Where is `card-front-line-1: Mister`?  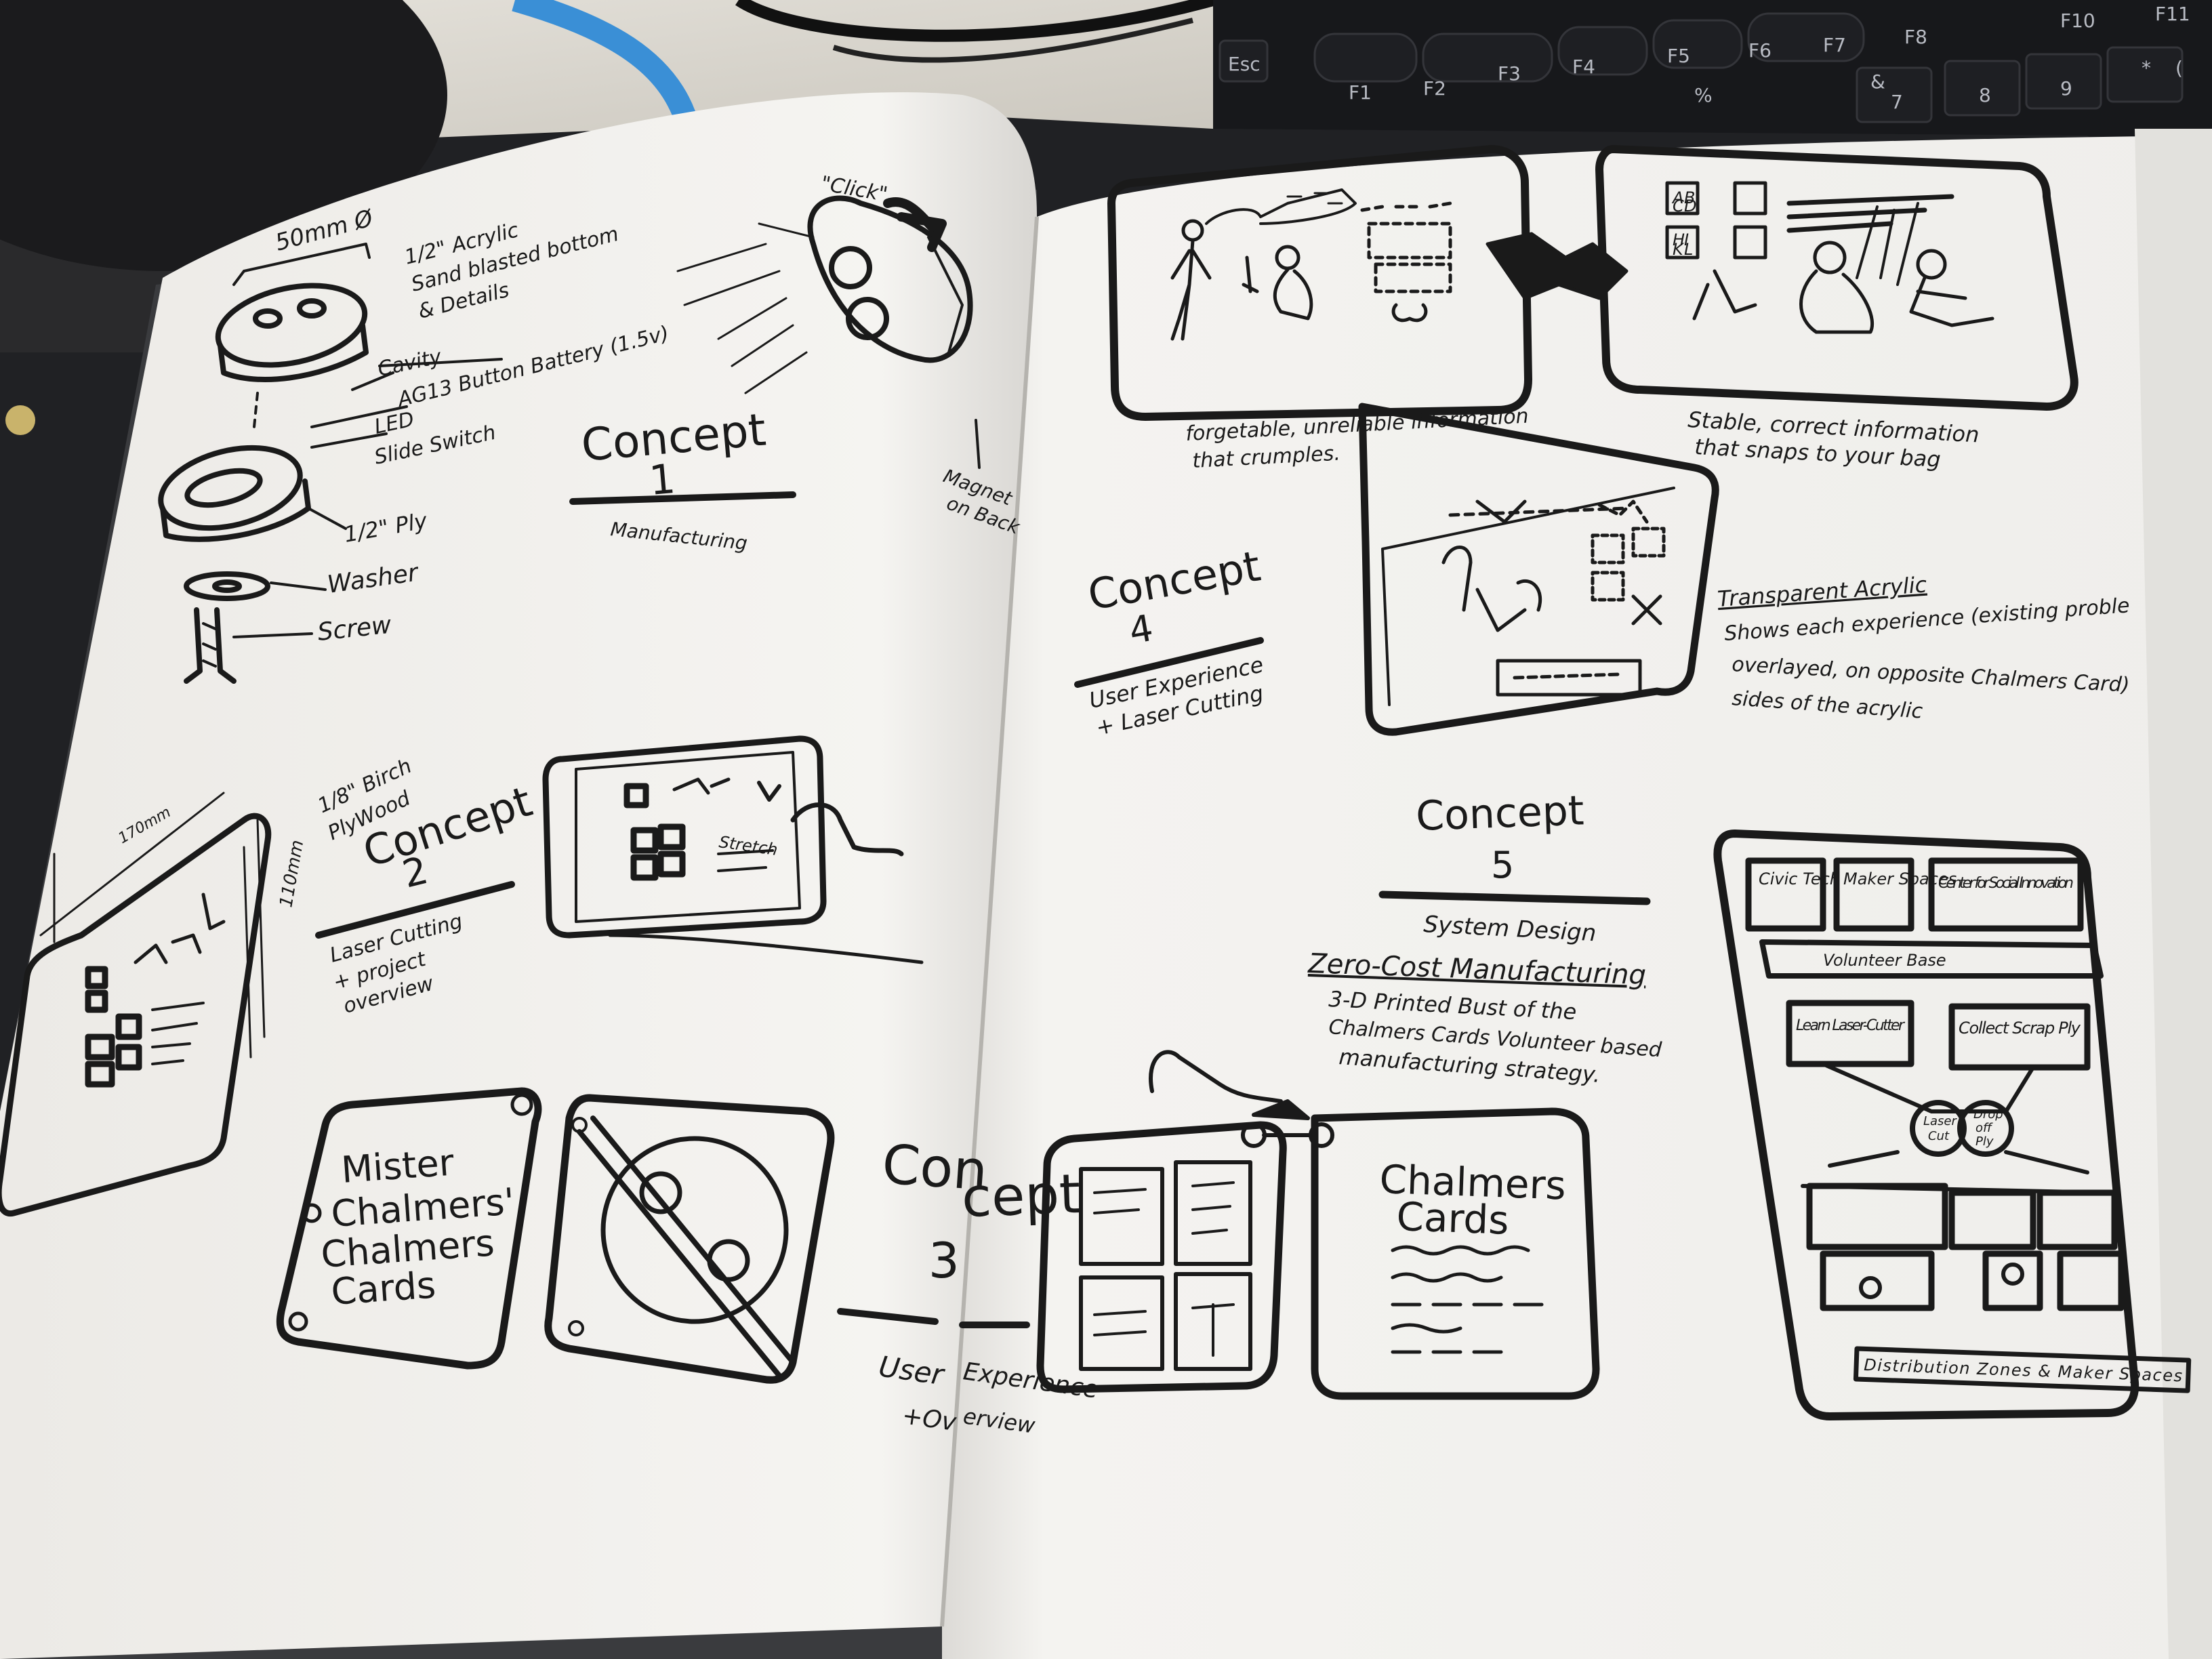
card-front-line-1: Mister is located at coordinates (398, 1166).